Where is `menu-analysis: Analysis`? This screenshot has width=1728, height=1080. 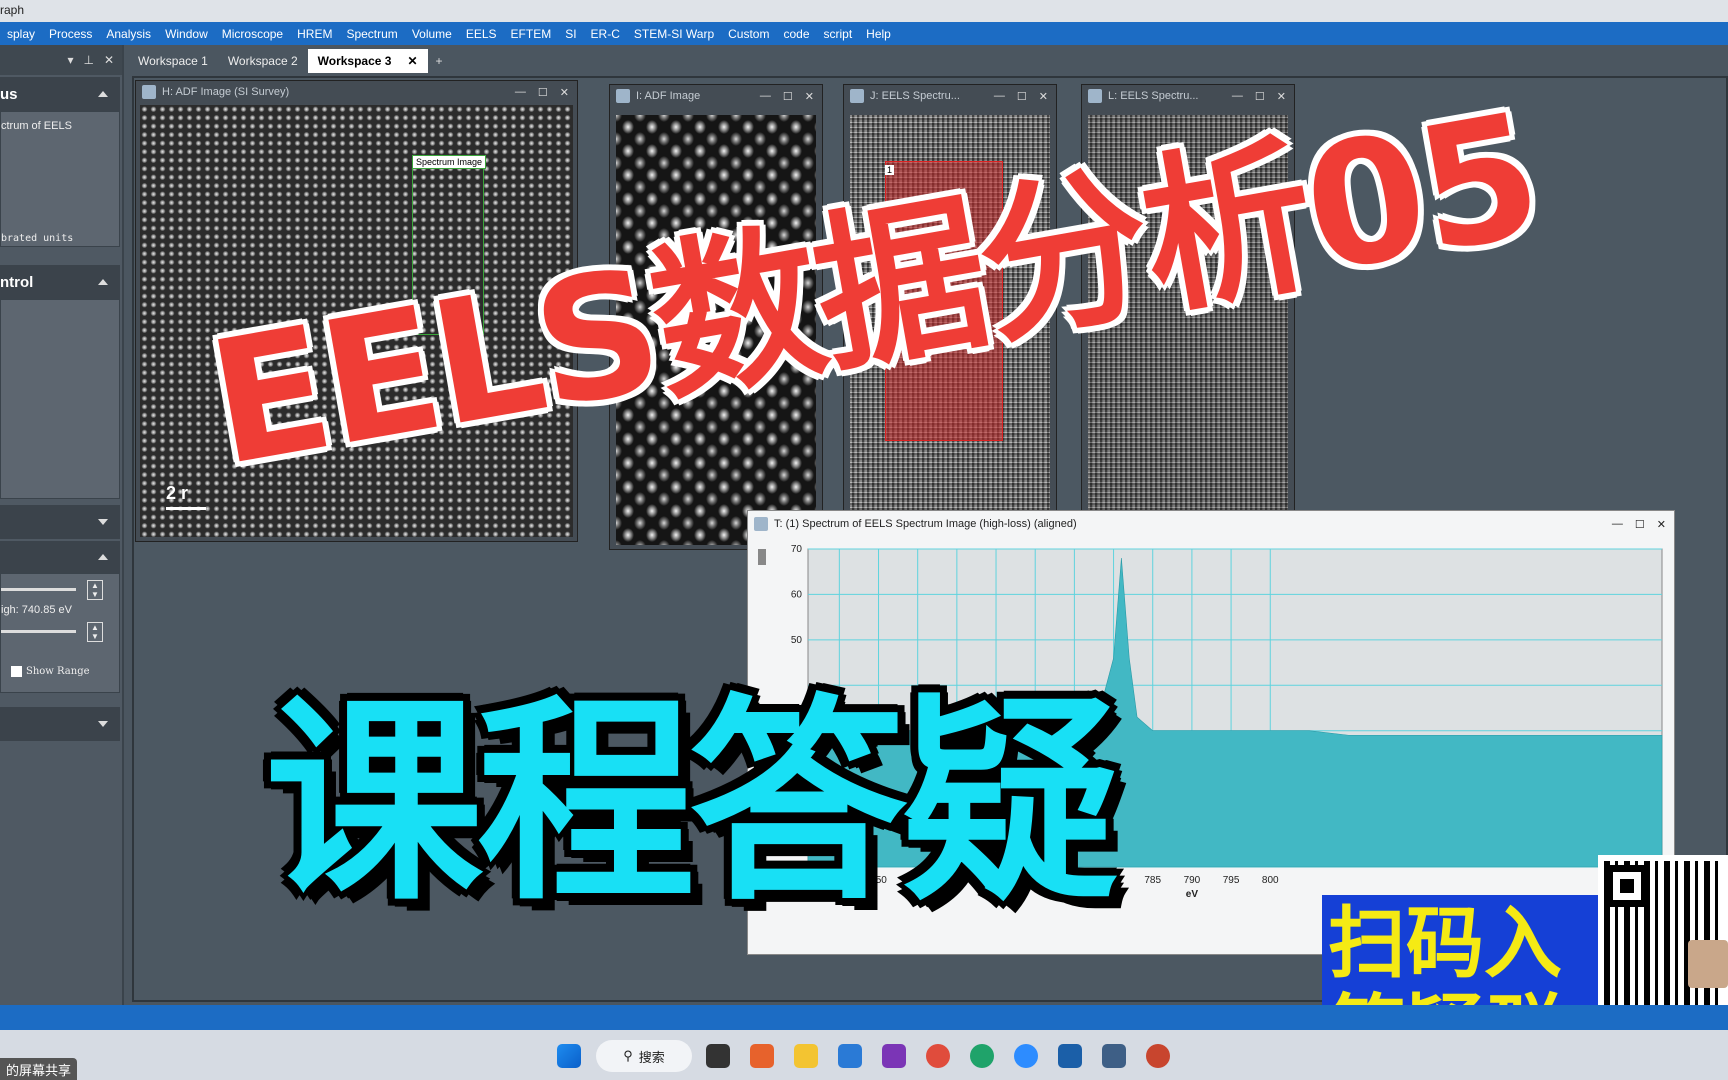
menu-analysis: Analysis is located at coordinates (128, 34).